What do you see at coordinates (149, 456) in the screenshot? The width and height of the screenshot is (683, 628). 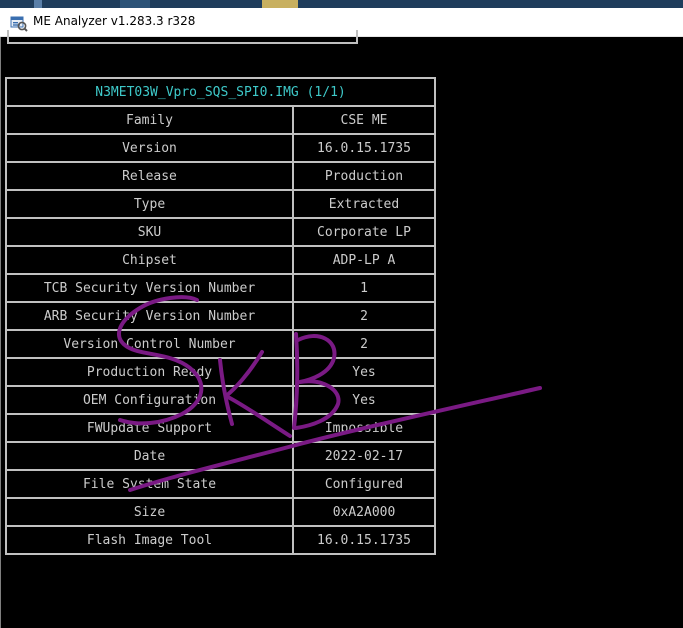 I see `row-label: Date` at bounding box center [149, 456].